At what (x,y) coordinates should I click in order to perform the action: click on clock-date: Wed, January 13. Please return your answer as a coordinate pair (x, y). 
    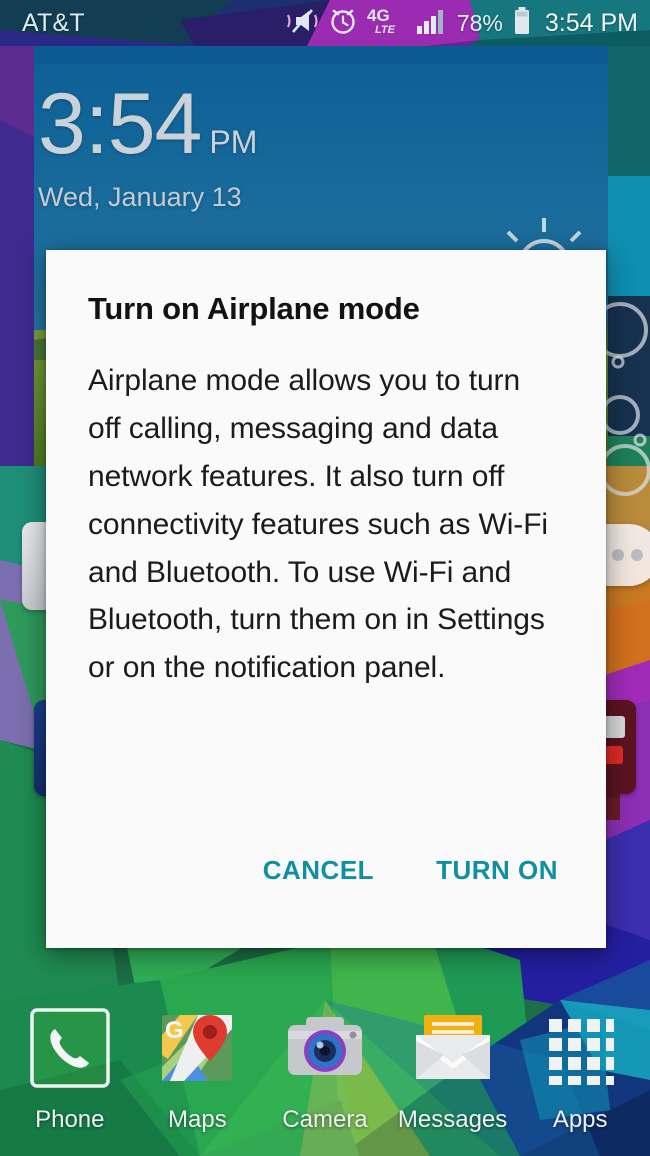
    Looking at the image, I should click on (140, 197).